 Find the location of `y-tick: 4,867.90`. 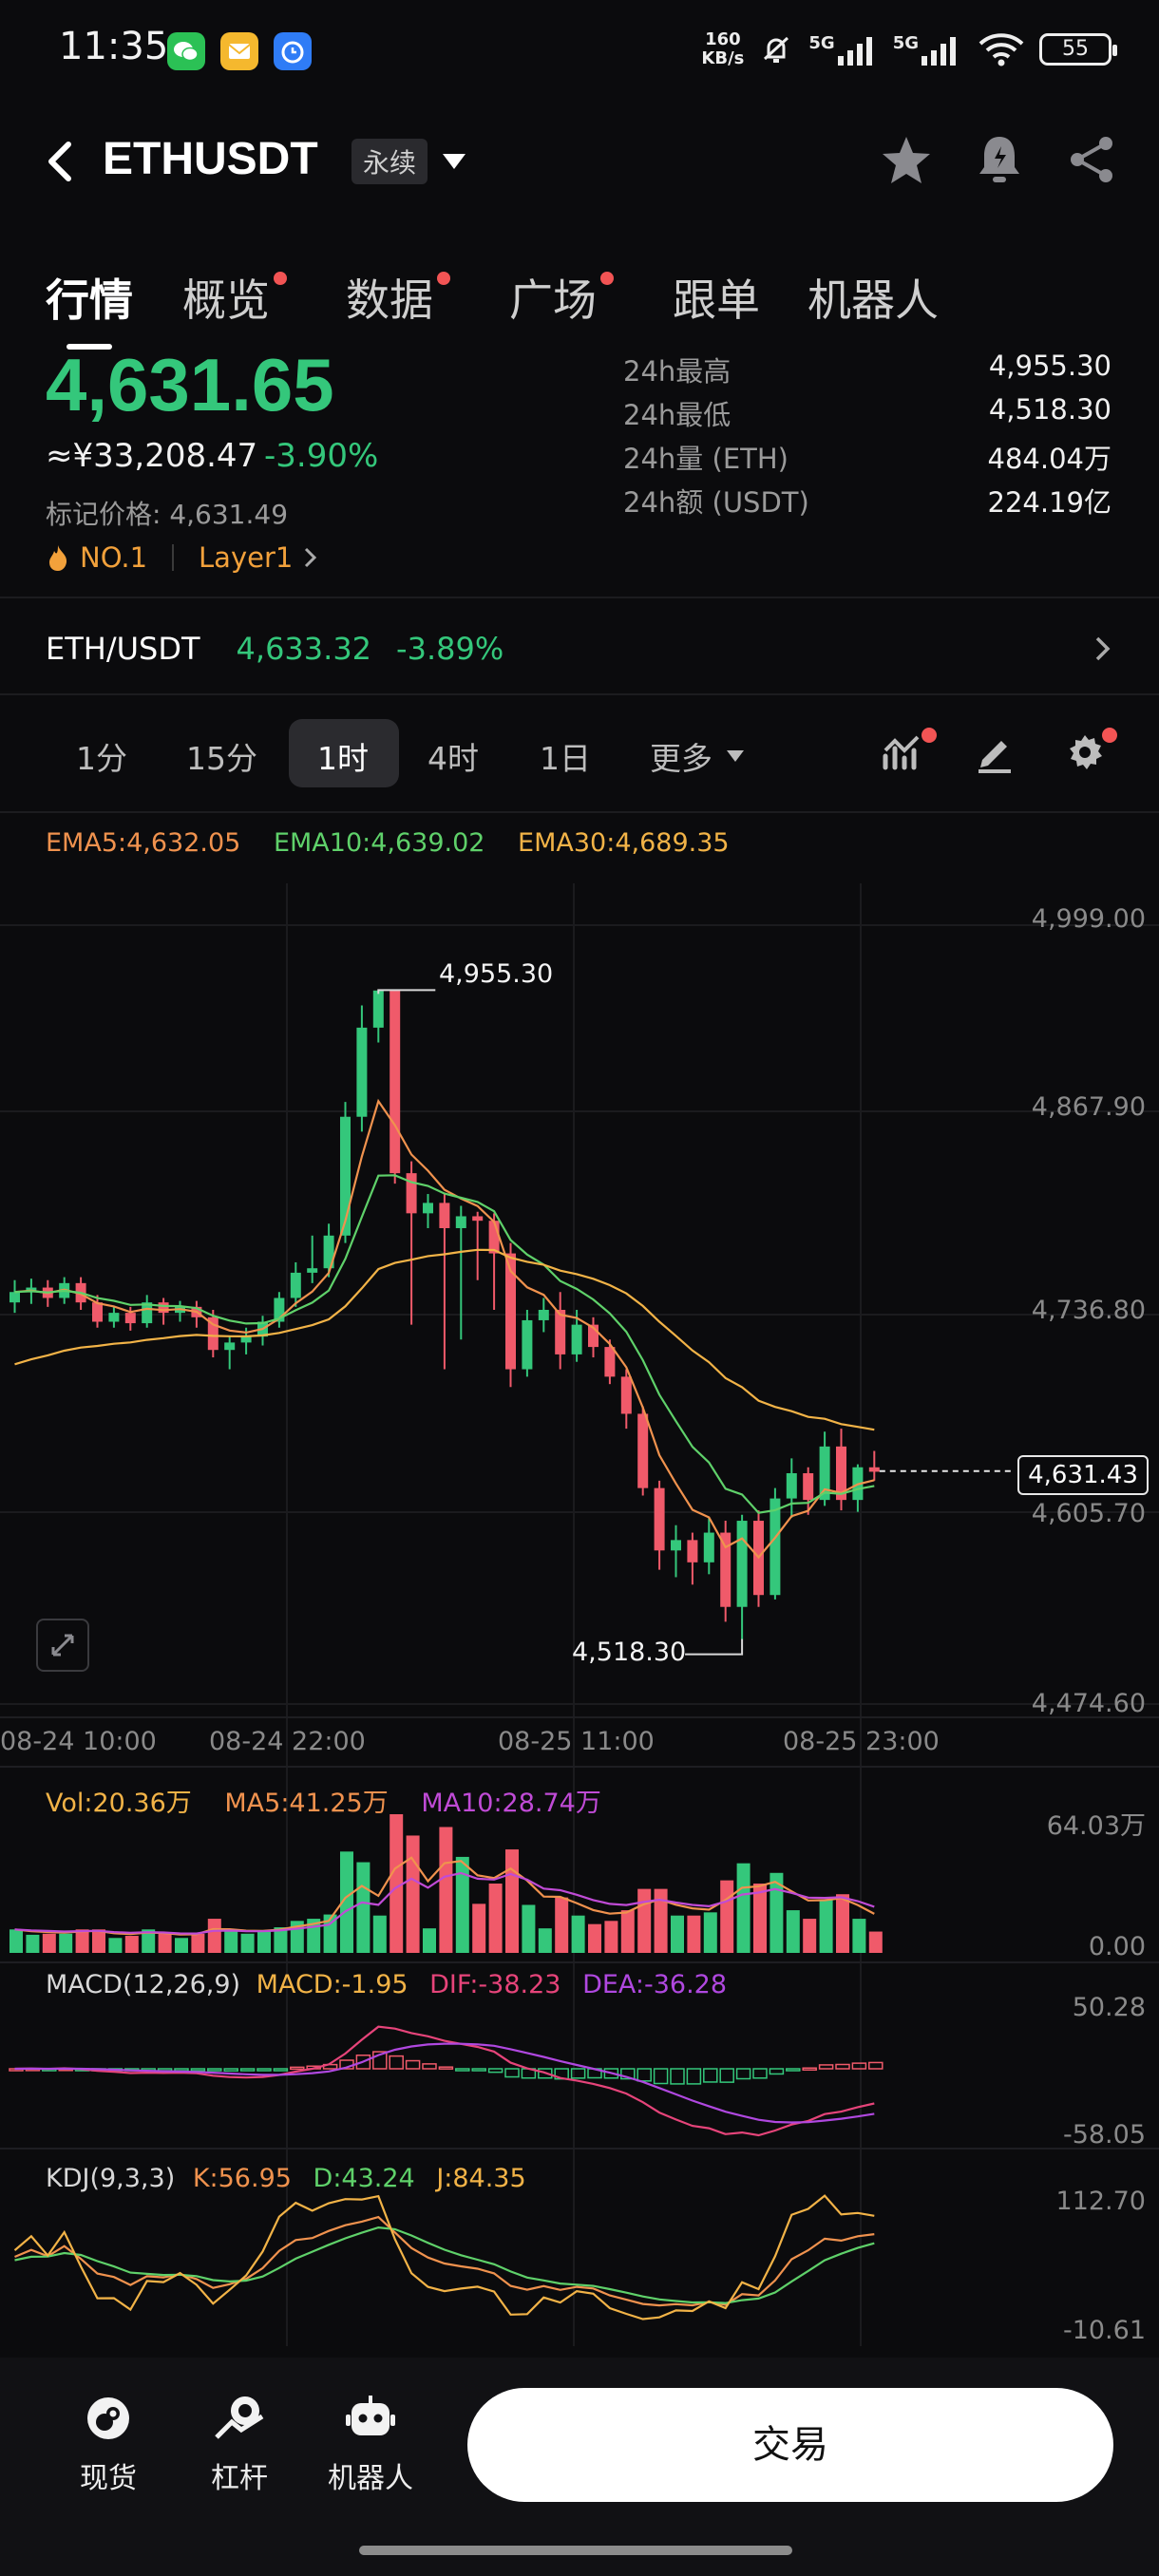

y-tick: 4,867.90 is located at coordinates (1088, 1107).